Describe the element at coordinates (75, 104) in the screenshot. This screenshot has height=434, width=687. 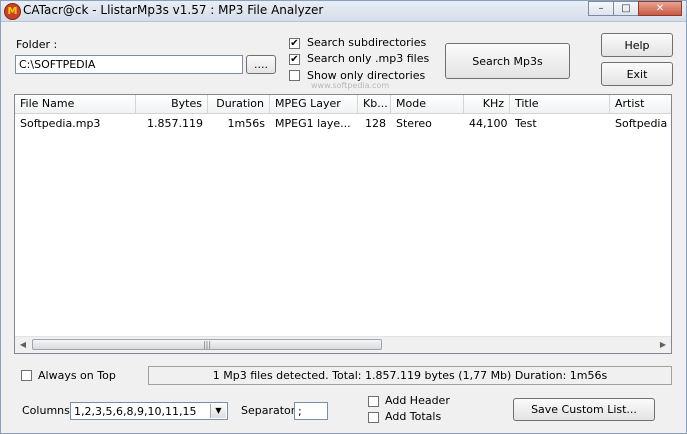
I see `col-header-file-name: File Name` at that location.